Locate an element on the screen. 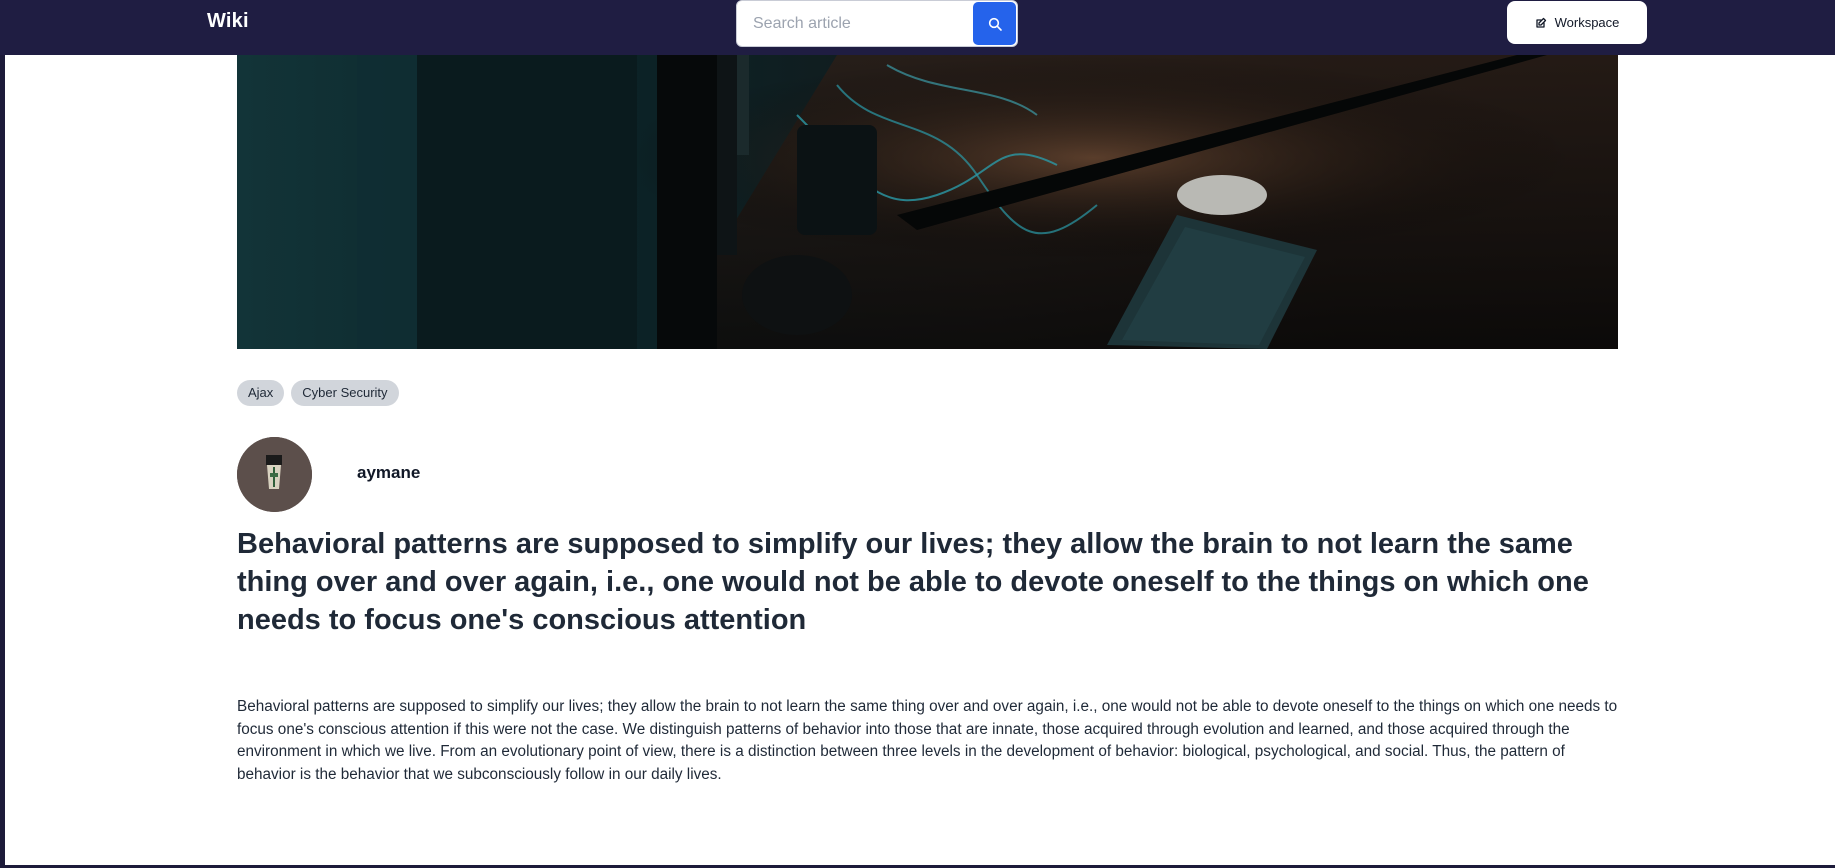 This screenshot has width=1835, height=868. author-avatar is located at coordinates (274, 474).